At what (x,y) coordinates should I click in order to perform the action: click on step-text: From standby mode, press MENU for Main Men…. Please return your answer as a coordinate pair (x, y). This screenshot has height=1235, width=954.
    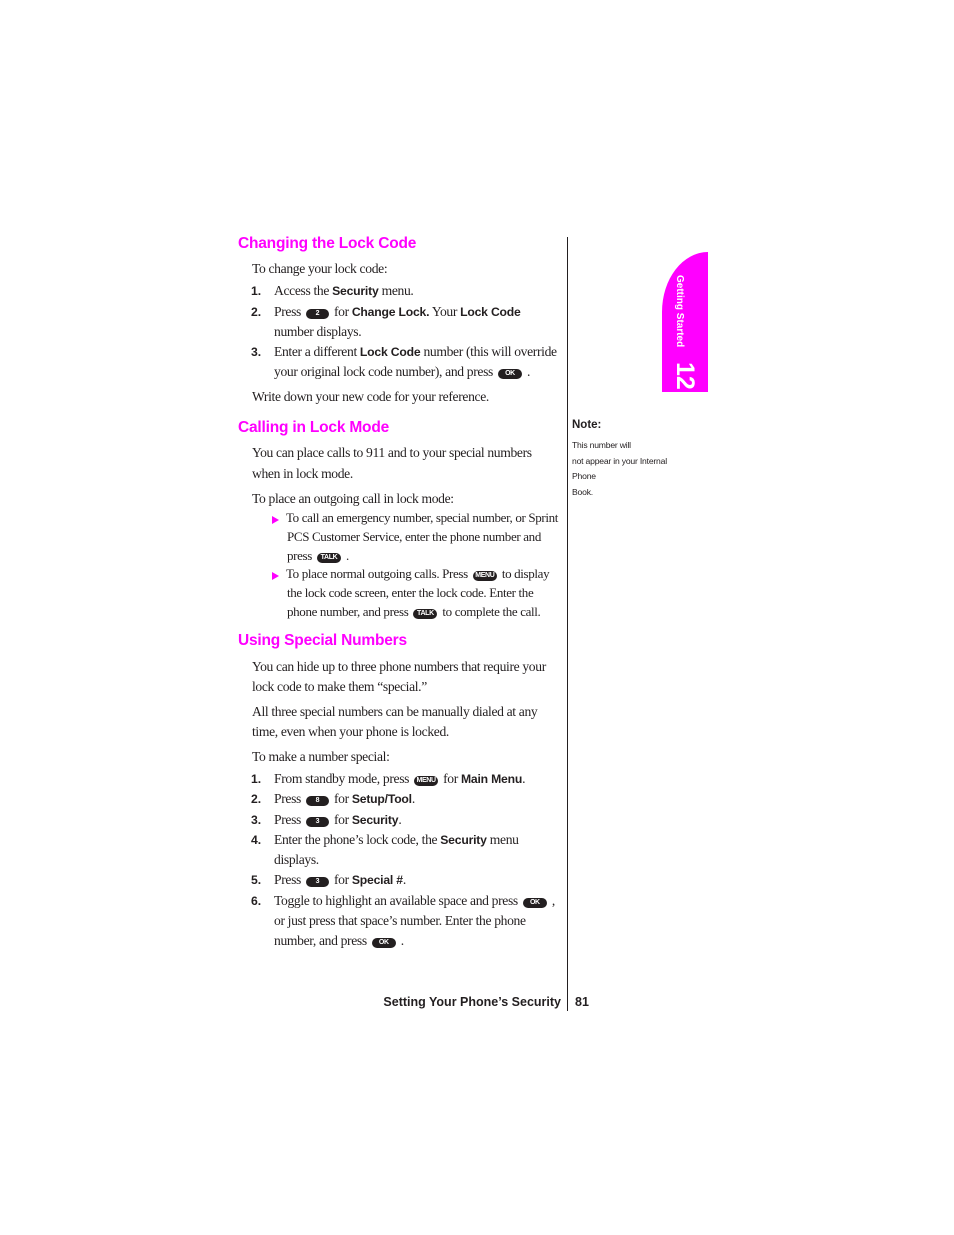
    Looking at the image, I should click on (400, 778).